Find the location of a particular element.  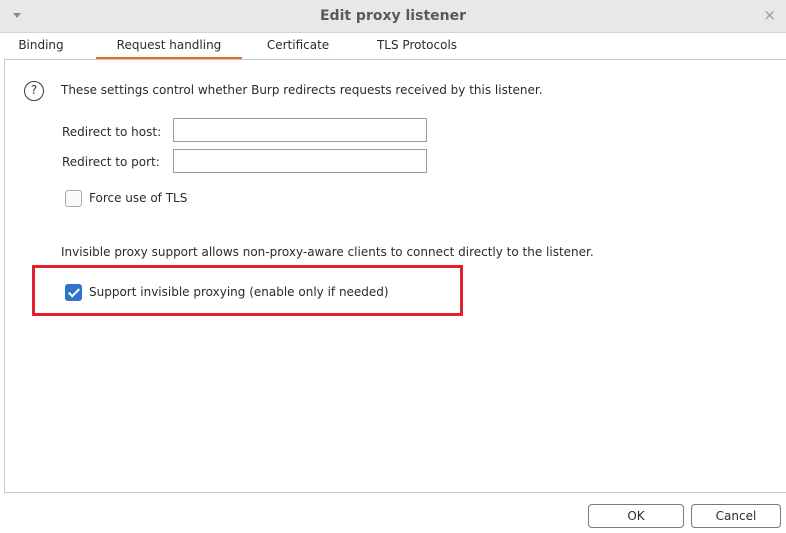

invisible-proxy-checkbox is located at coordinates (73, 292).